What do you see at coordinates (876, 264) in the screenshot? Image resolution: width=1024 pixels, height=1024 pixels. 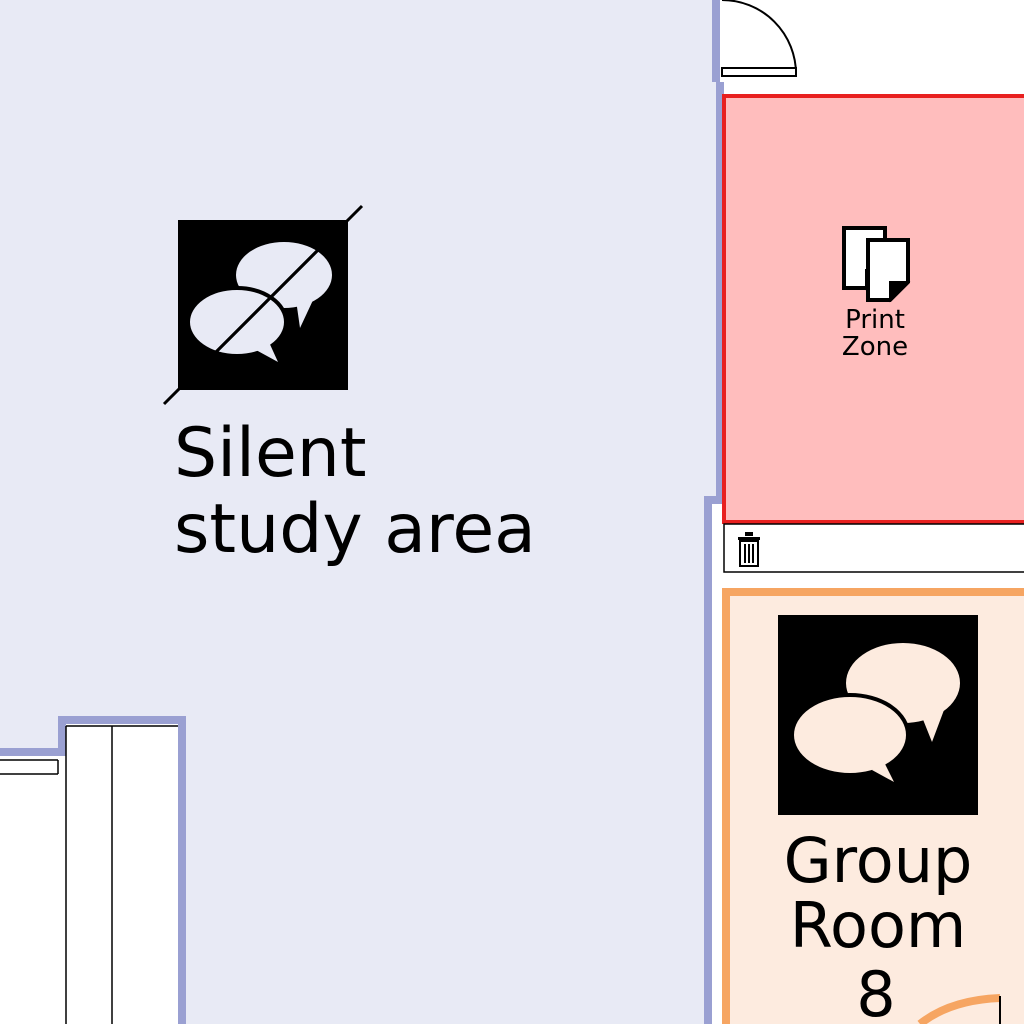 I see `printer-pages-icon` at bounding box center [876, 264].